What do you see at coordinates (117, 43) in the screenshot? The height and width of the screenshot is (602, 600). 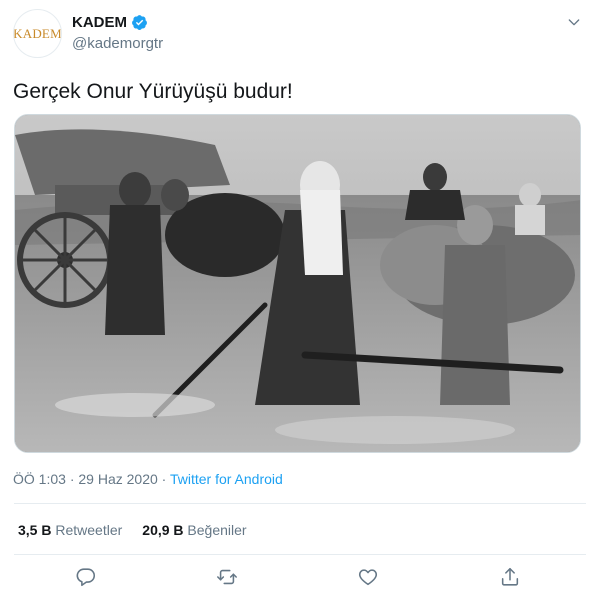 I see `author-handle: @kademorgtr` at bounding box center [117, 43].